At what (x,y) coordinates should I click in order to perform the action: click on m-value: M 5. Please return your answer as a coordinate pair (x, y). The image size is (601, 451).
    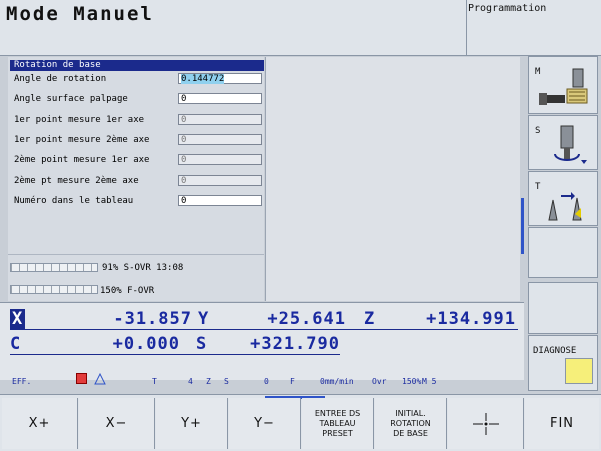
    Looking at the image, I should click on (429, 381).